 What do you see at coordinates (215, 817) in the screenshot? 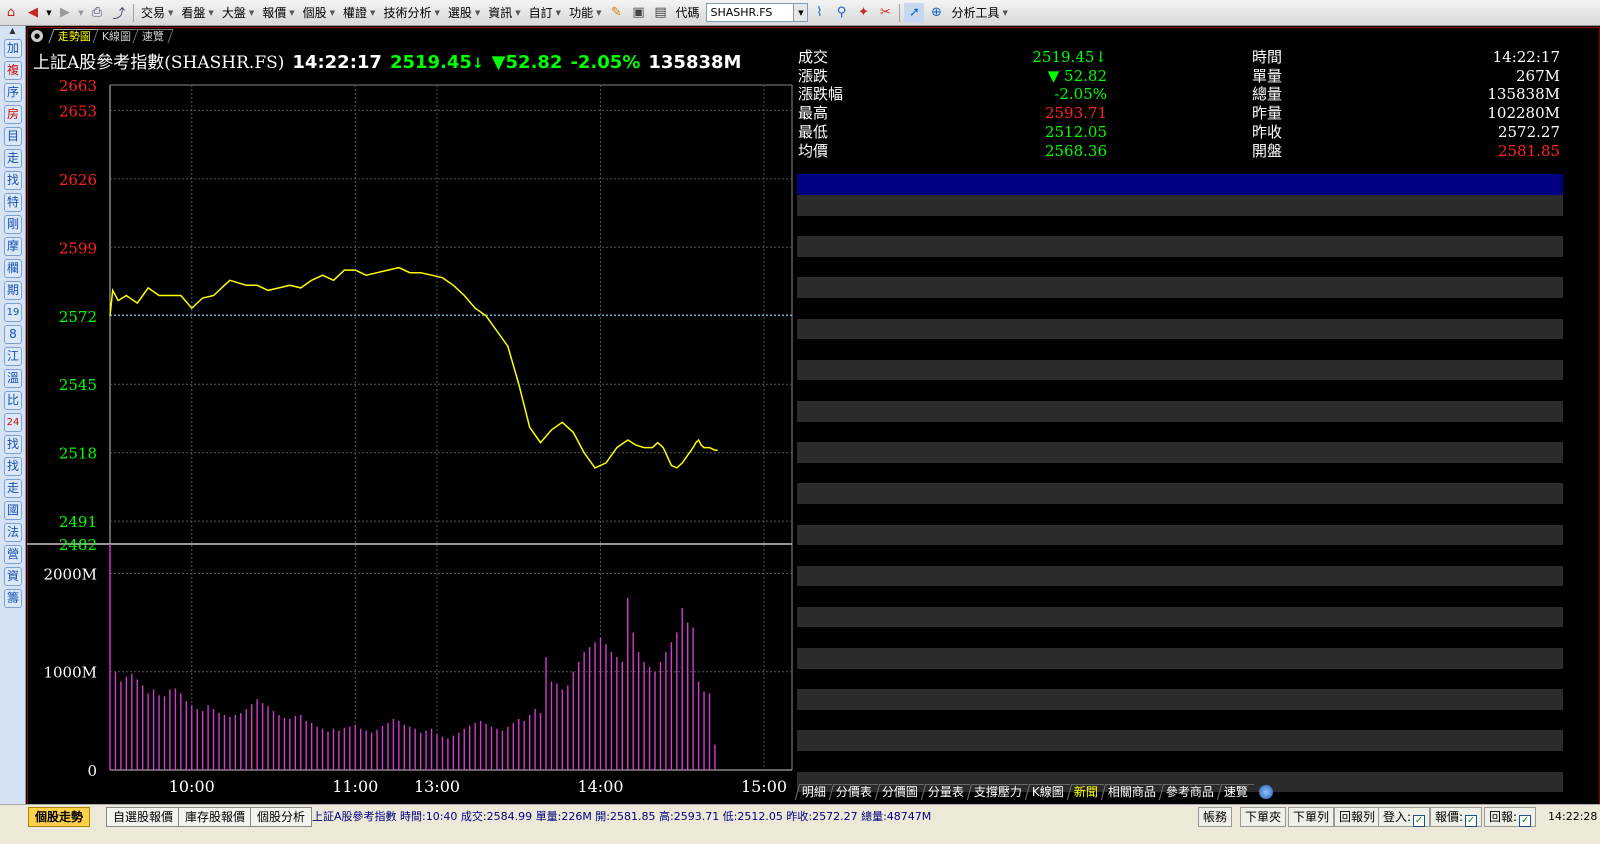
I see `status-tab-holdings: 庫存股報價` at bounding box center [215, 817].